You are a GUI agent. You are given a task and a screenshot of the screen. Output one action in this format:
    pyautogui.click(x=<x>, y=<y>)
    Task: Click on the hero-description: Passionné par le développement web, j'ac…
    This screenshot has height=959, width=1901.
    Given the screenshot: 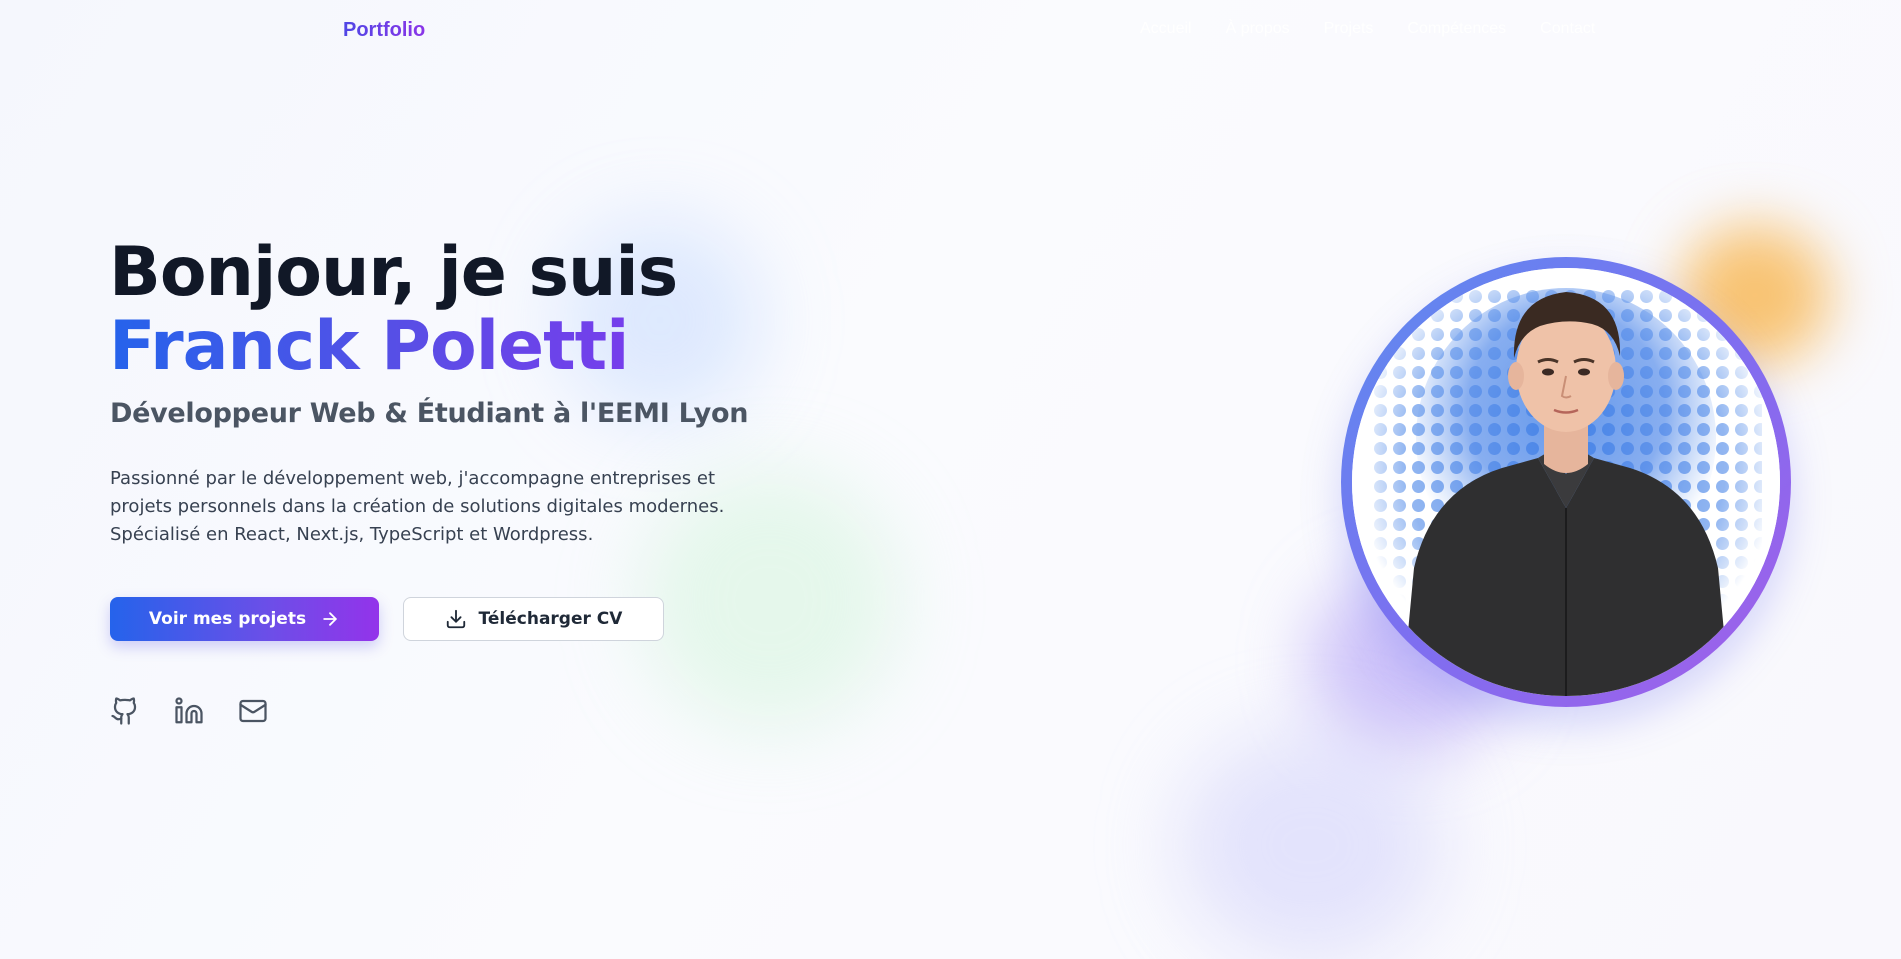 What is the action you would take?
    pyautogui.click(x=417, y=506)
    